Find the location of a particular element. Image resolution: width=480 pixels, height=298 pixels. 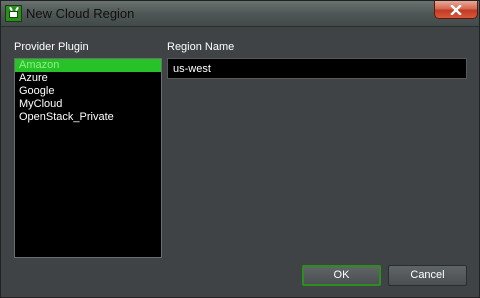

provider-item-openstack-private: OpenStack_Private is located at coordinates (88, 117).